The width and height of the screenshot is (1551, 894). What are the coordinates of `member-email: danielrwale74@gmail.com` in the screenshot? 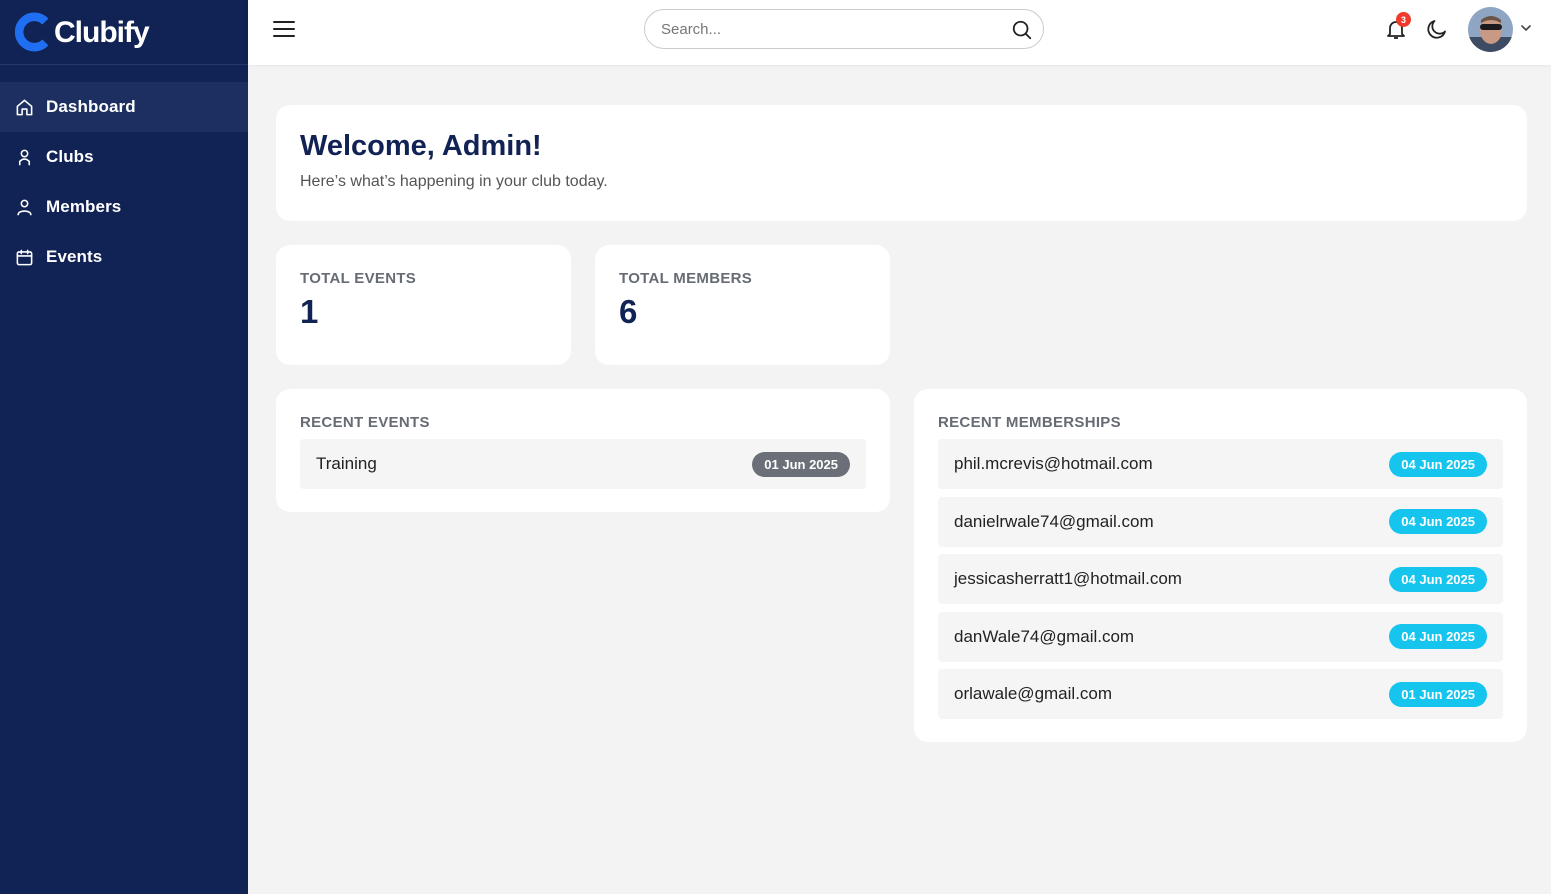 It's located at (1054, 521).